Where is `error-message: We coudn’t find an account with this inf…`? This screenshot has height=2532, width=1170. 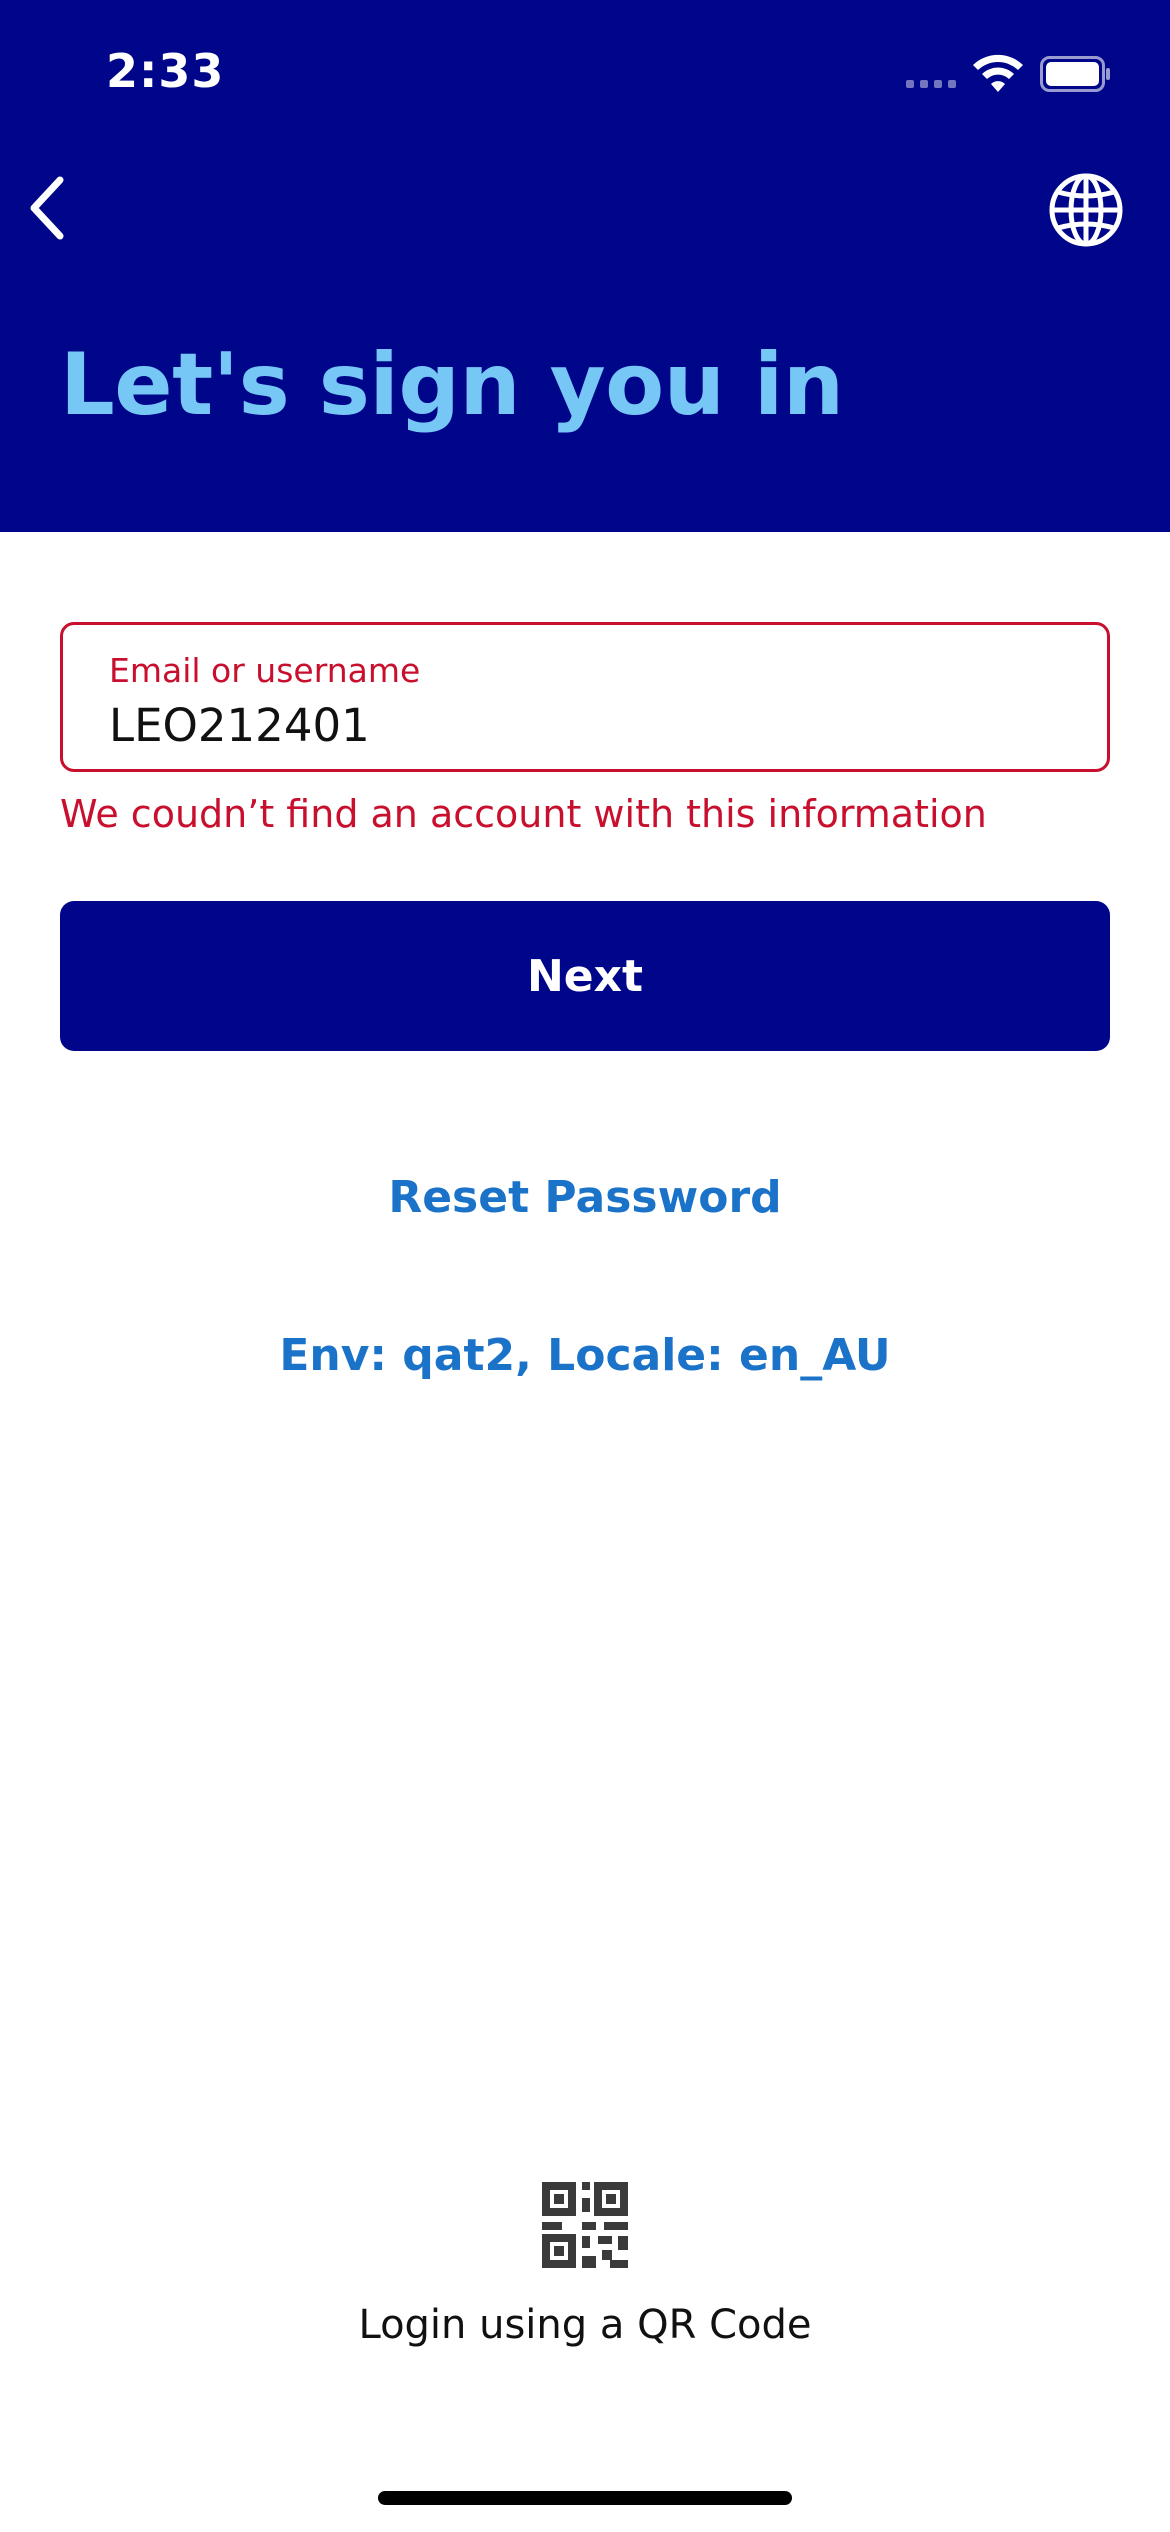 error-message: We coudn’t find an account with this inf… is located at coordinates (523, 814).